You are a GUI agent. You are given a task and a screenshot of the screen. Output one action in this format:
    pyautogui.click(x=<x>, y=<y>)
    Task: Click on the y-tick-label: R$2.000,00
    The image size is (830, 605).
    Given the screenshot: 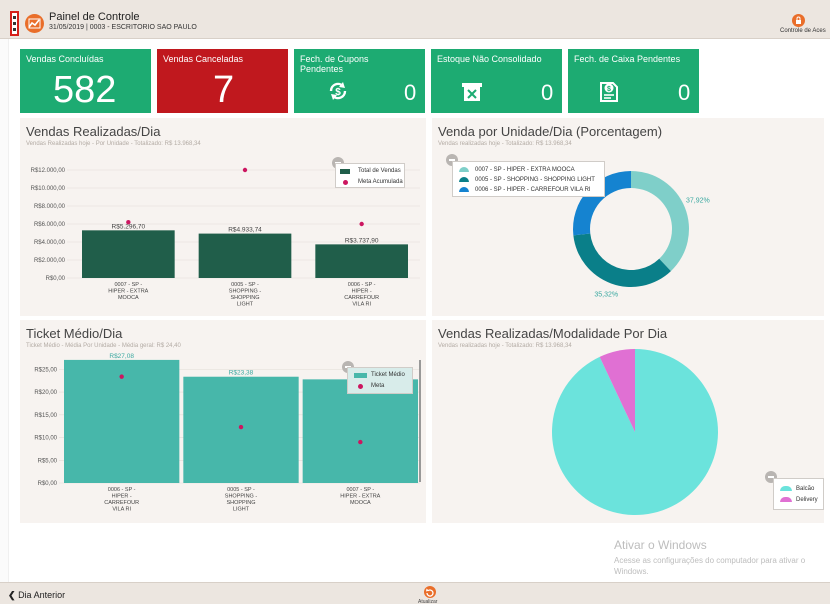 What is the action you would take?
    pyautogui.click(x=50, y=261)
    